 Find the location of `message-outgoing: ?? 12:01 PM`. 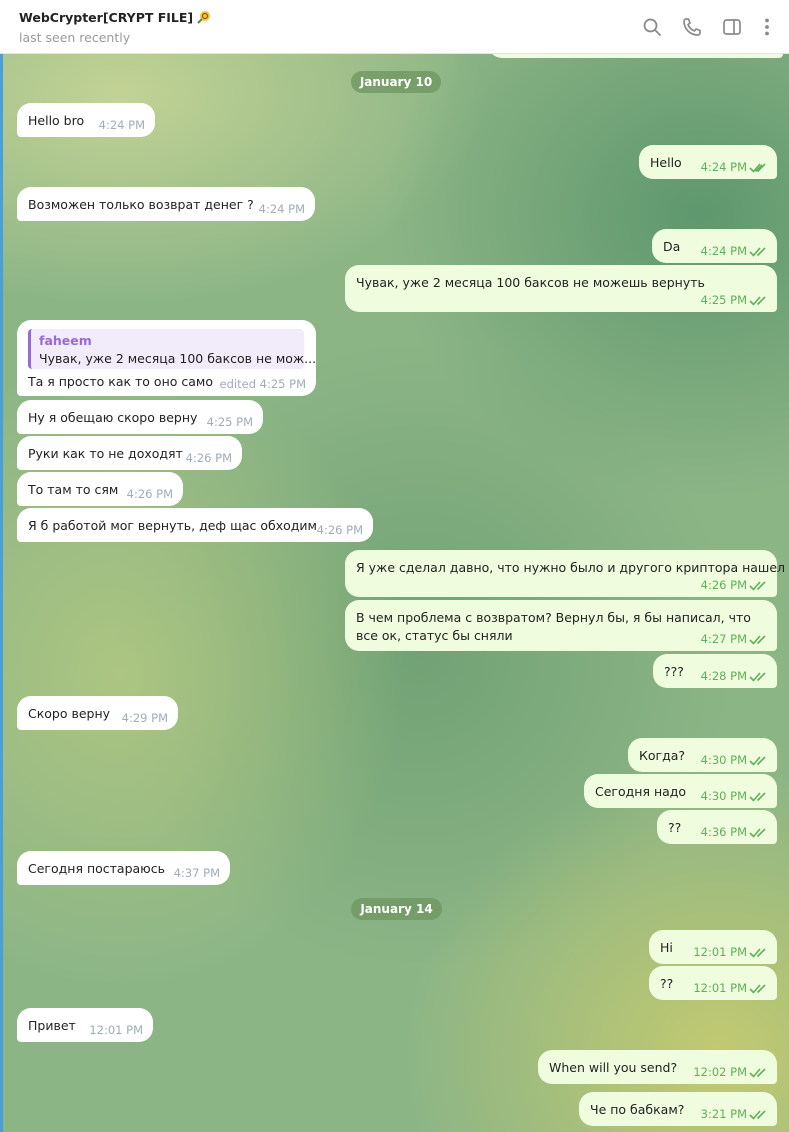

message-outgoing: ?? 12:01 PM is located at coordinates (713, 983).